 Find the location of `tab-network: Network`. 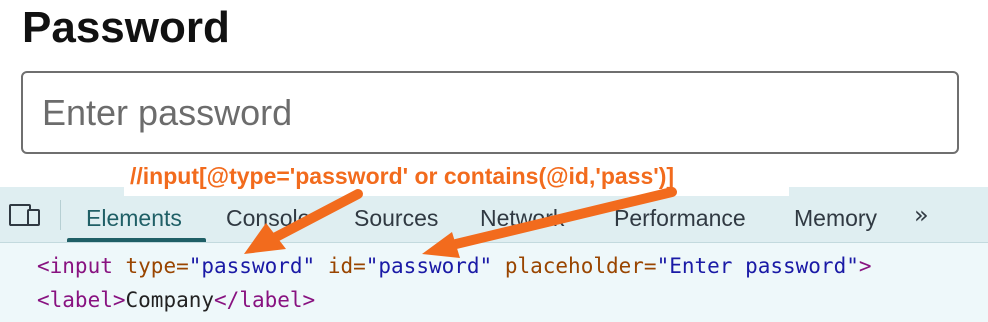

tab-network: Network is located at coordinates (522, 218).